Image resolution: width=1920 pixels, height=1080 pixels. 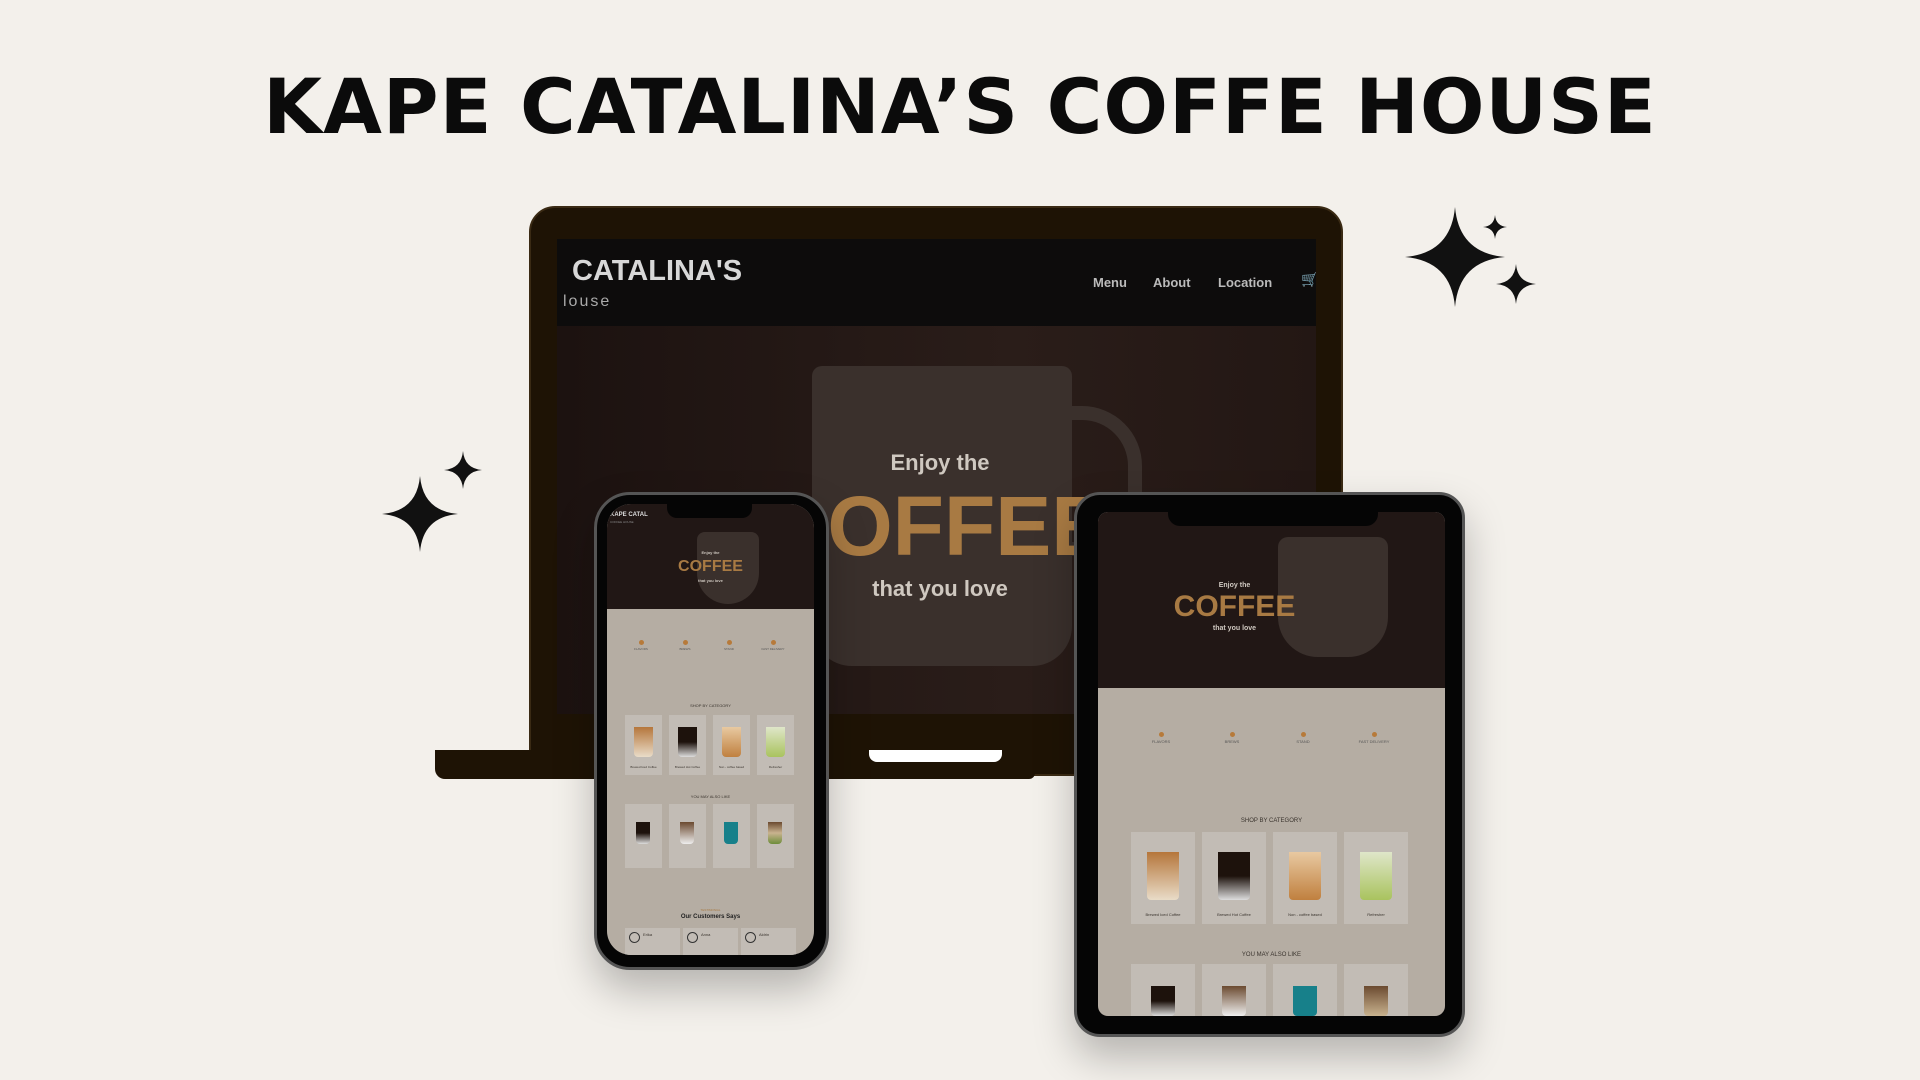 I want to click on nav-menu: Menu, so click(x=1110, y=282).